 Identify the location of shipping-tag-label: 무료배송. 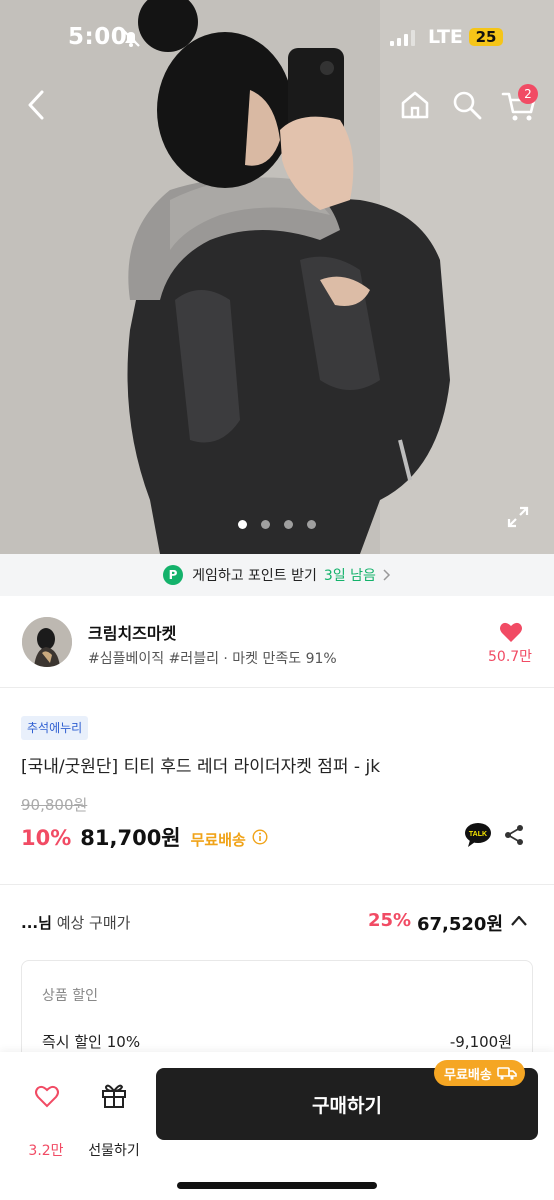
(468, 1075).